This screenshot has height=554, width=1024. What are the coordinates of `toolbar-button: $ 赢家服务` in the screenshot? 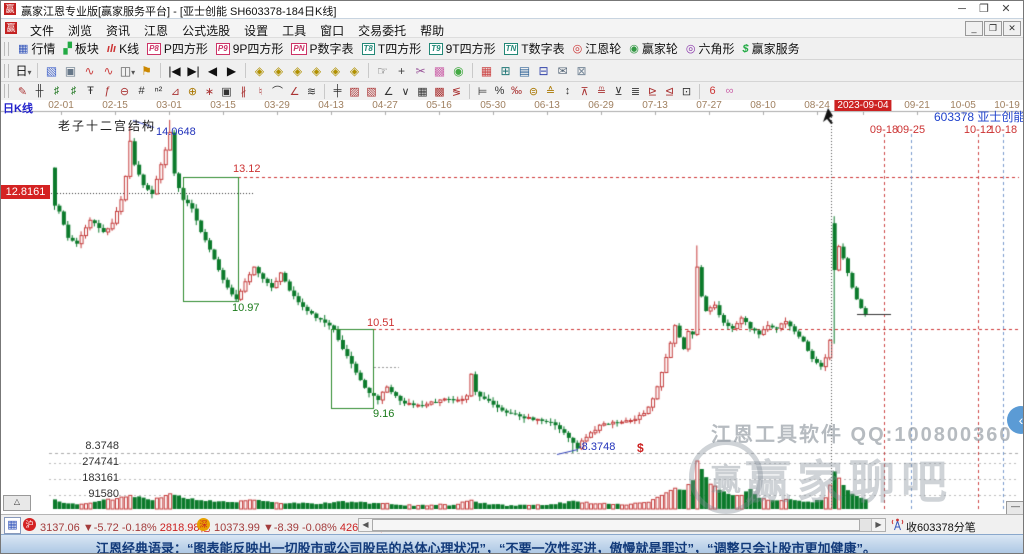 It's located at (770, 48).